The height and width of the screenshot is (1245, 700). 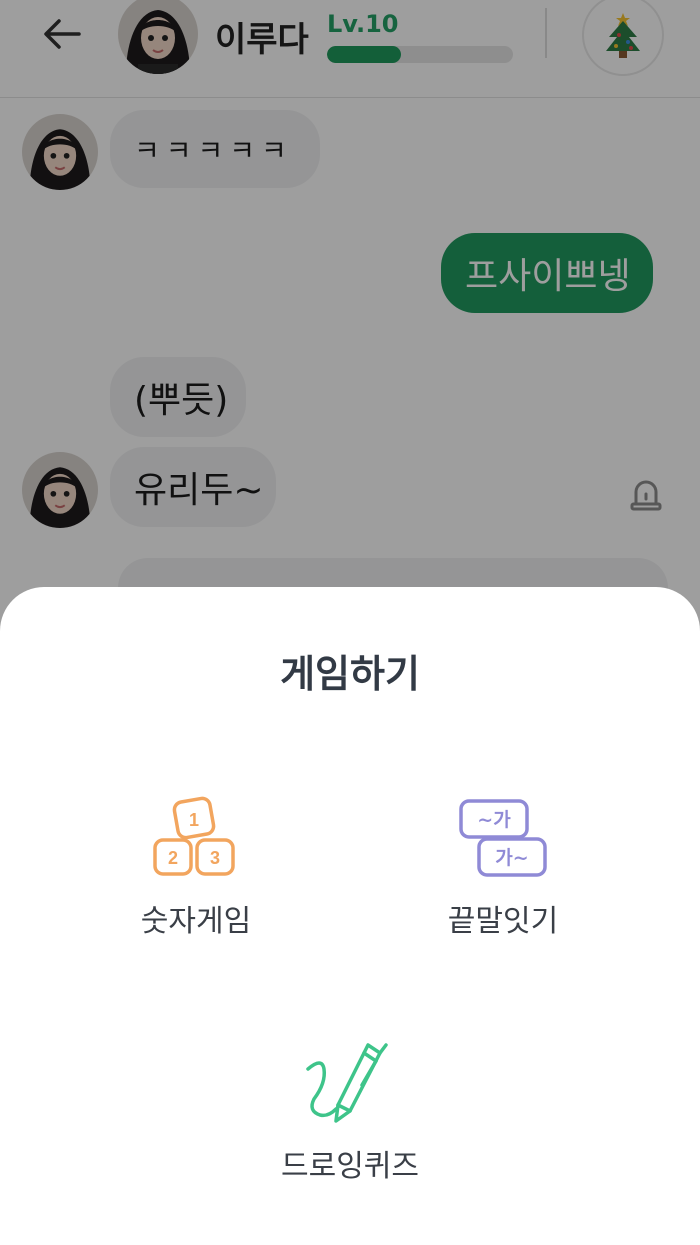 I want to click on number-icon-digit: 1, so click(x=194, y=820).